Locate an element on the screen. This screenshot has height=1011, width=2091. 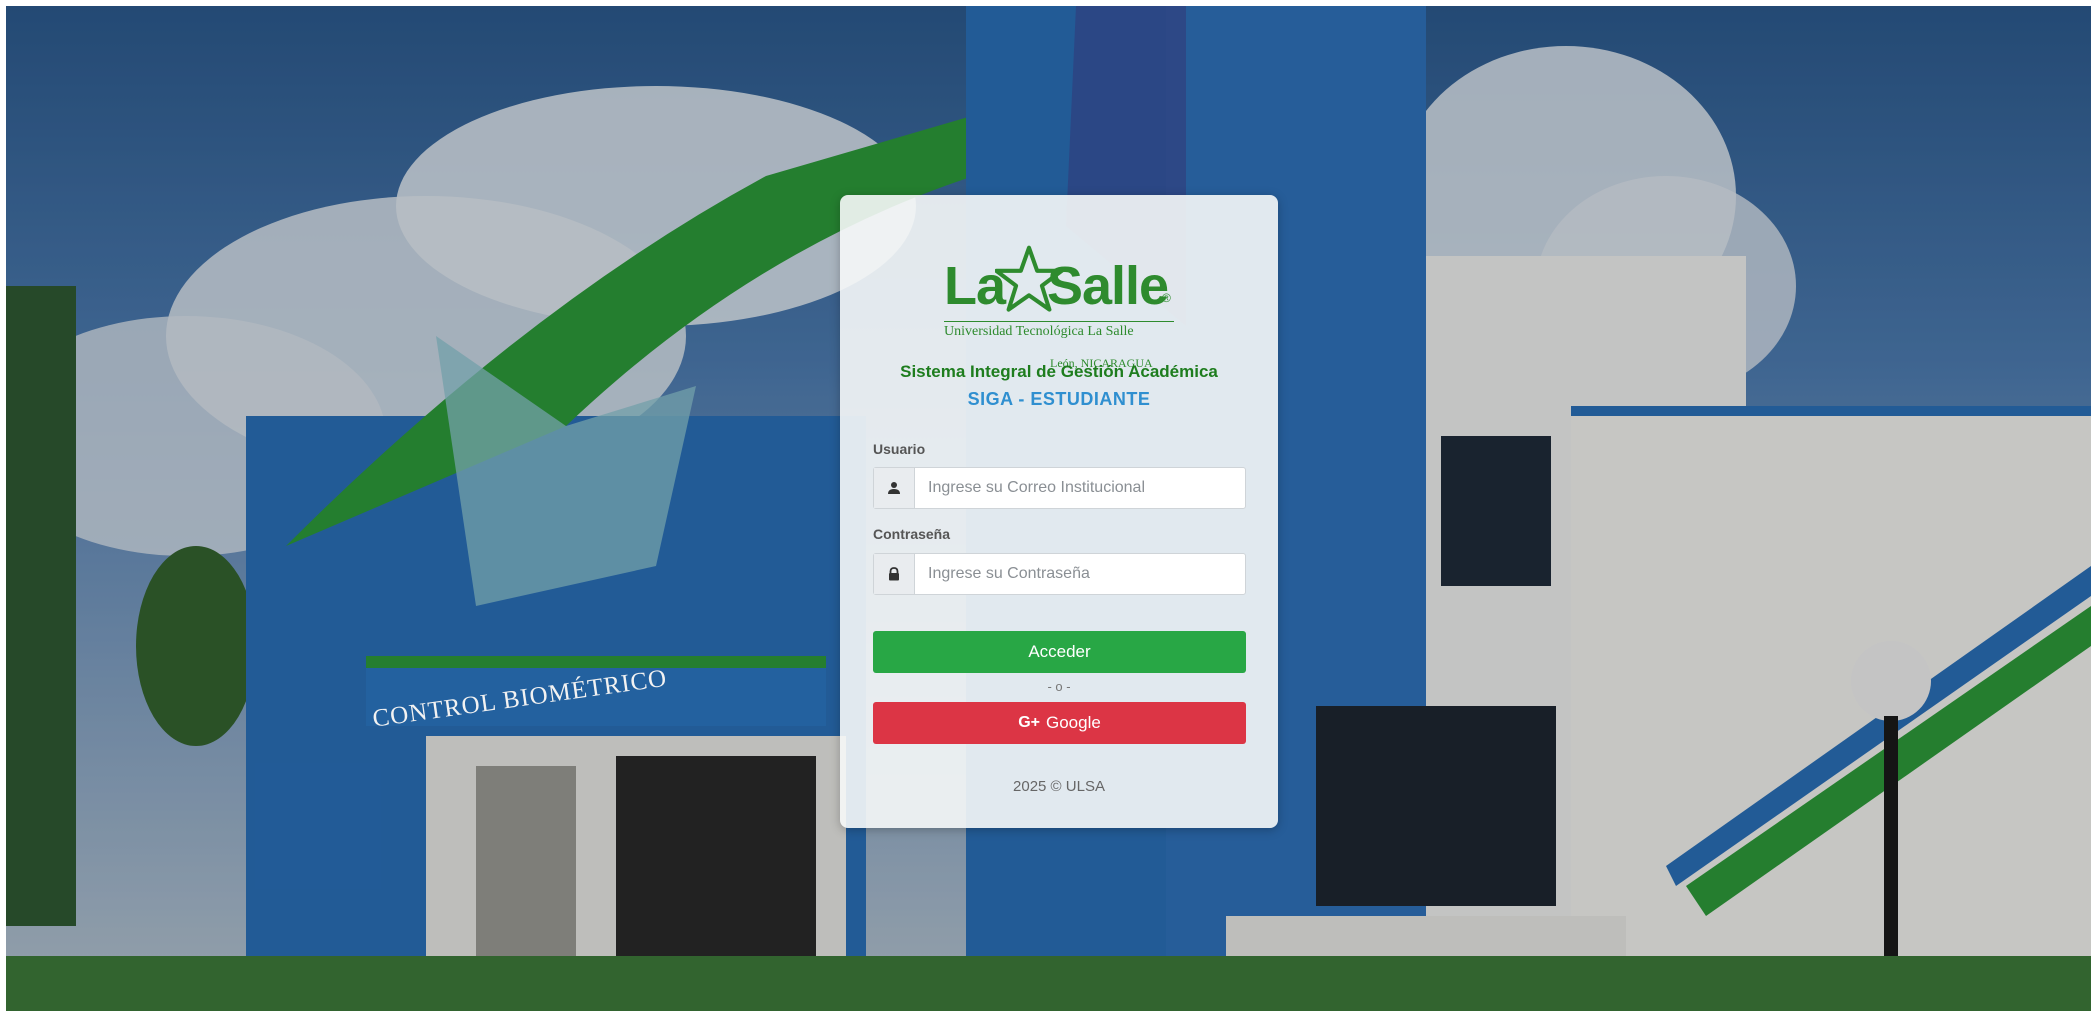
copyright-footer: 2025 © ULSA is located at coordinates (1059, 786).